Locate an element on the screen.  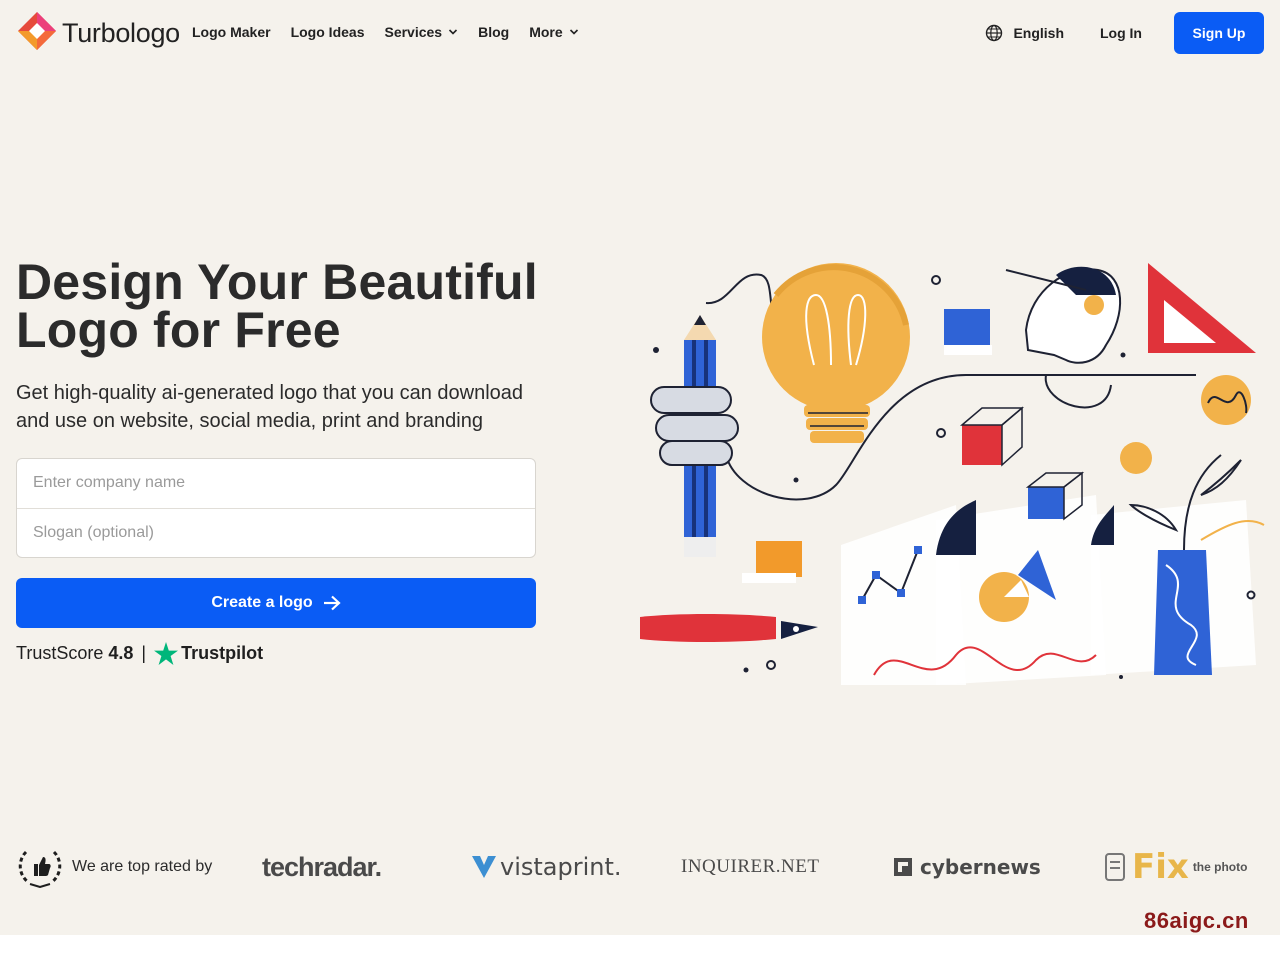
main-nav: Logo Maker Logo Ideas Services Blog More is located at coordinates (395, 32).